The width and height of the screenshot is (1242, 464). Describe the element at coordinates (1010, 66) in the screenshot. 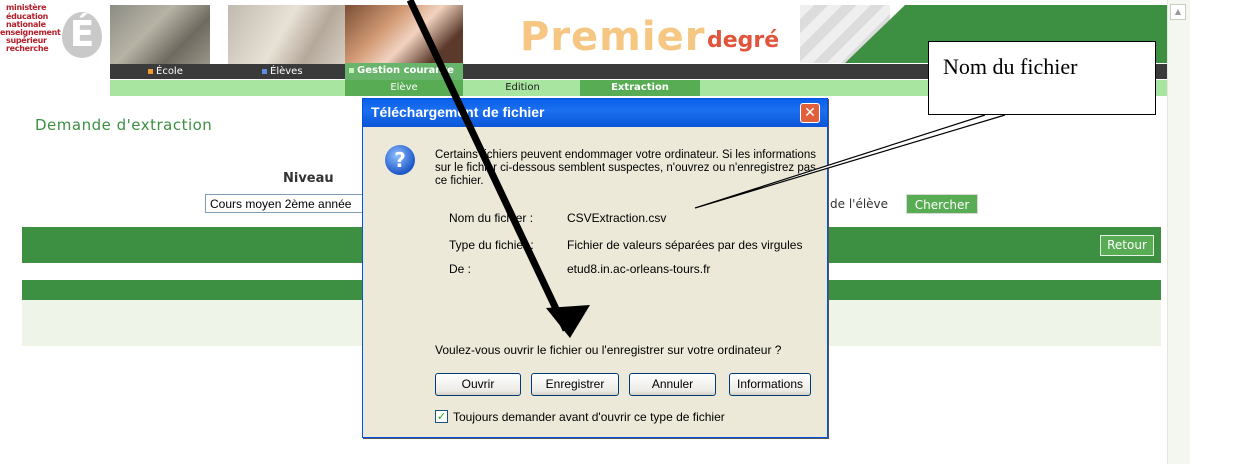

I see `callout-text: Nom du fichier` at that location.